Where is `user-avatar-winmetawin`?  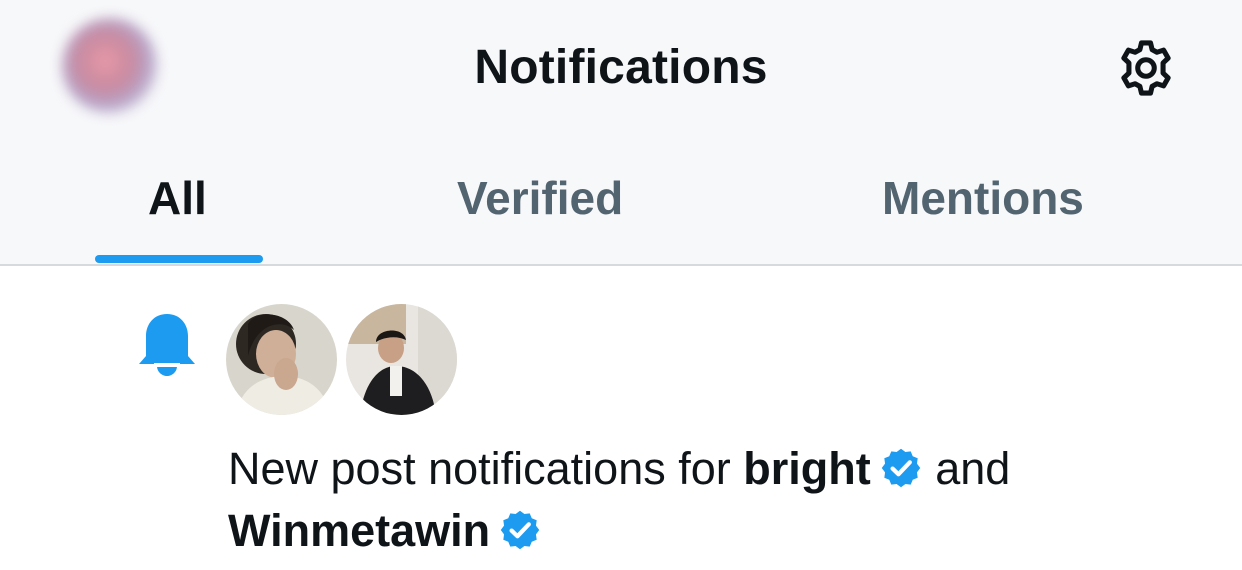
user-avatar-winmetawin is located at coordinates (401, 359).